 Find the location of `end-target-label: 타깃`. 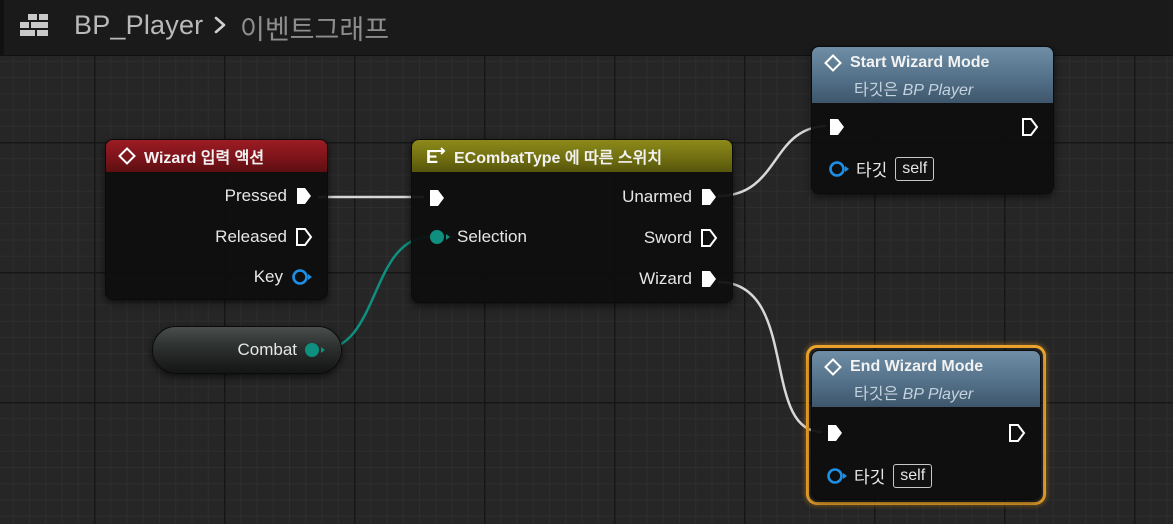

end-target-label: 타깃 is located at coordinates (870, 477).